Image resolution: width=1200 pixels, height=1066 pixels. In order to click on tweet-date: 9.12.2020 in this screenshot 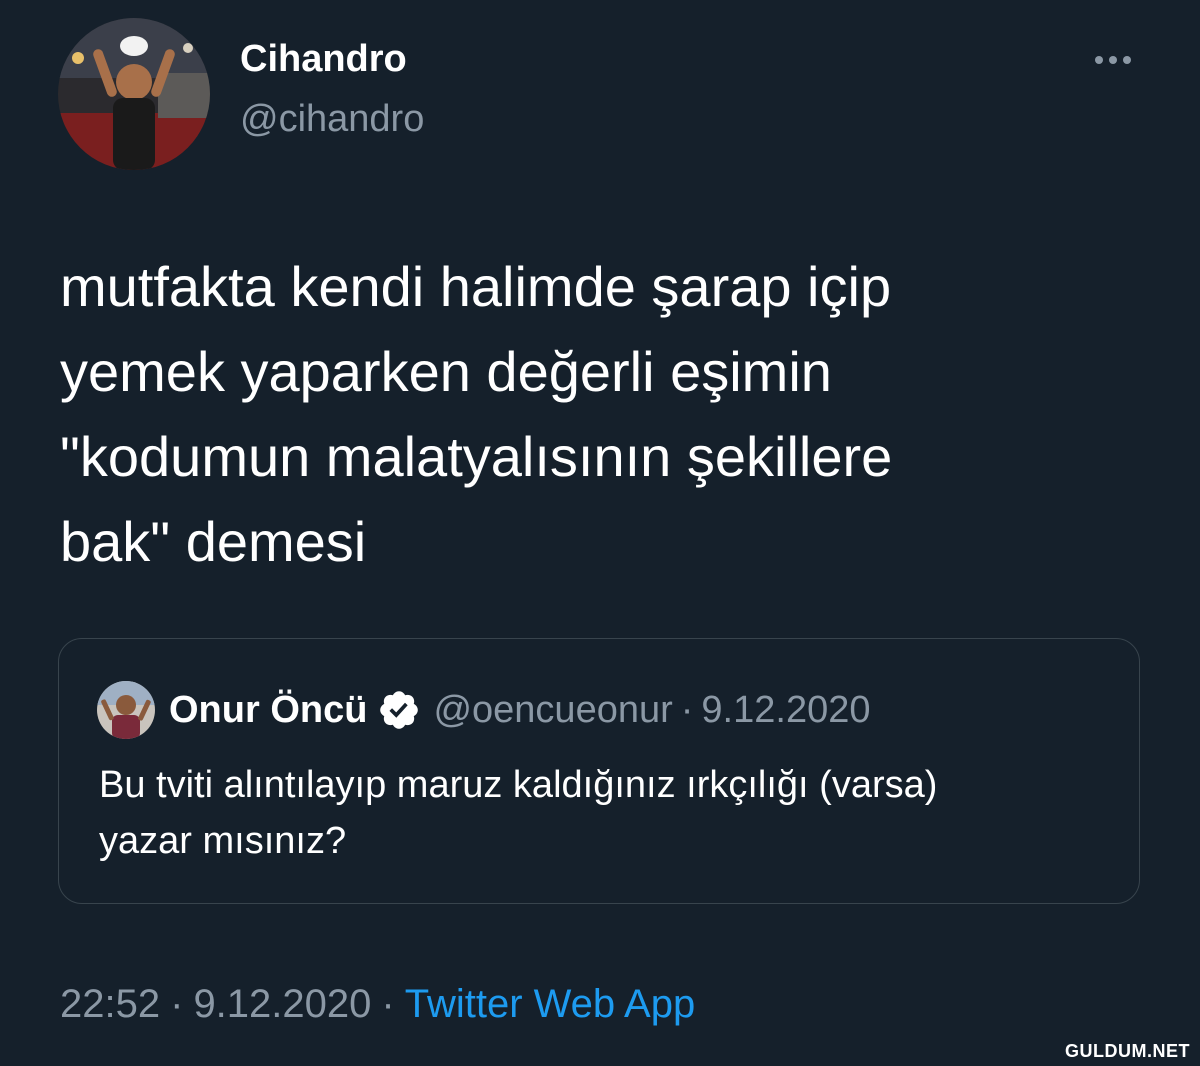, I will do `click(282, 1004)`.